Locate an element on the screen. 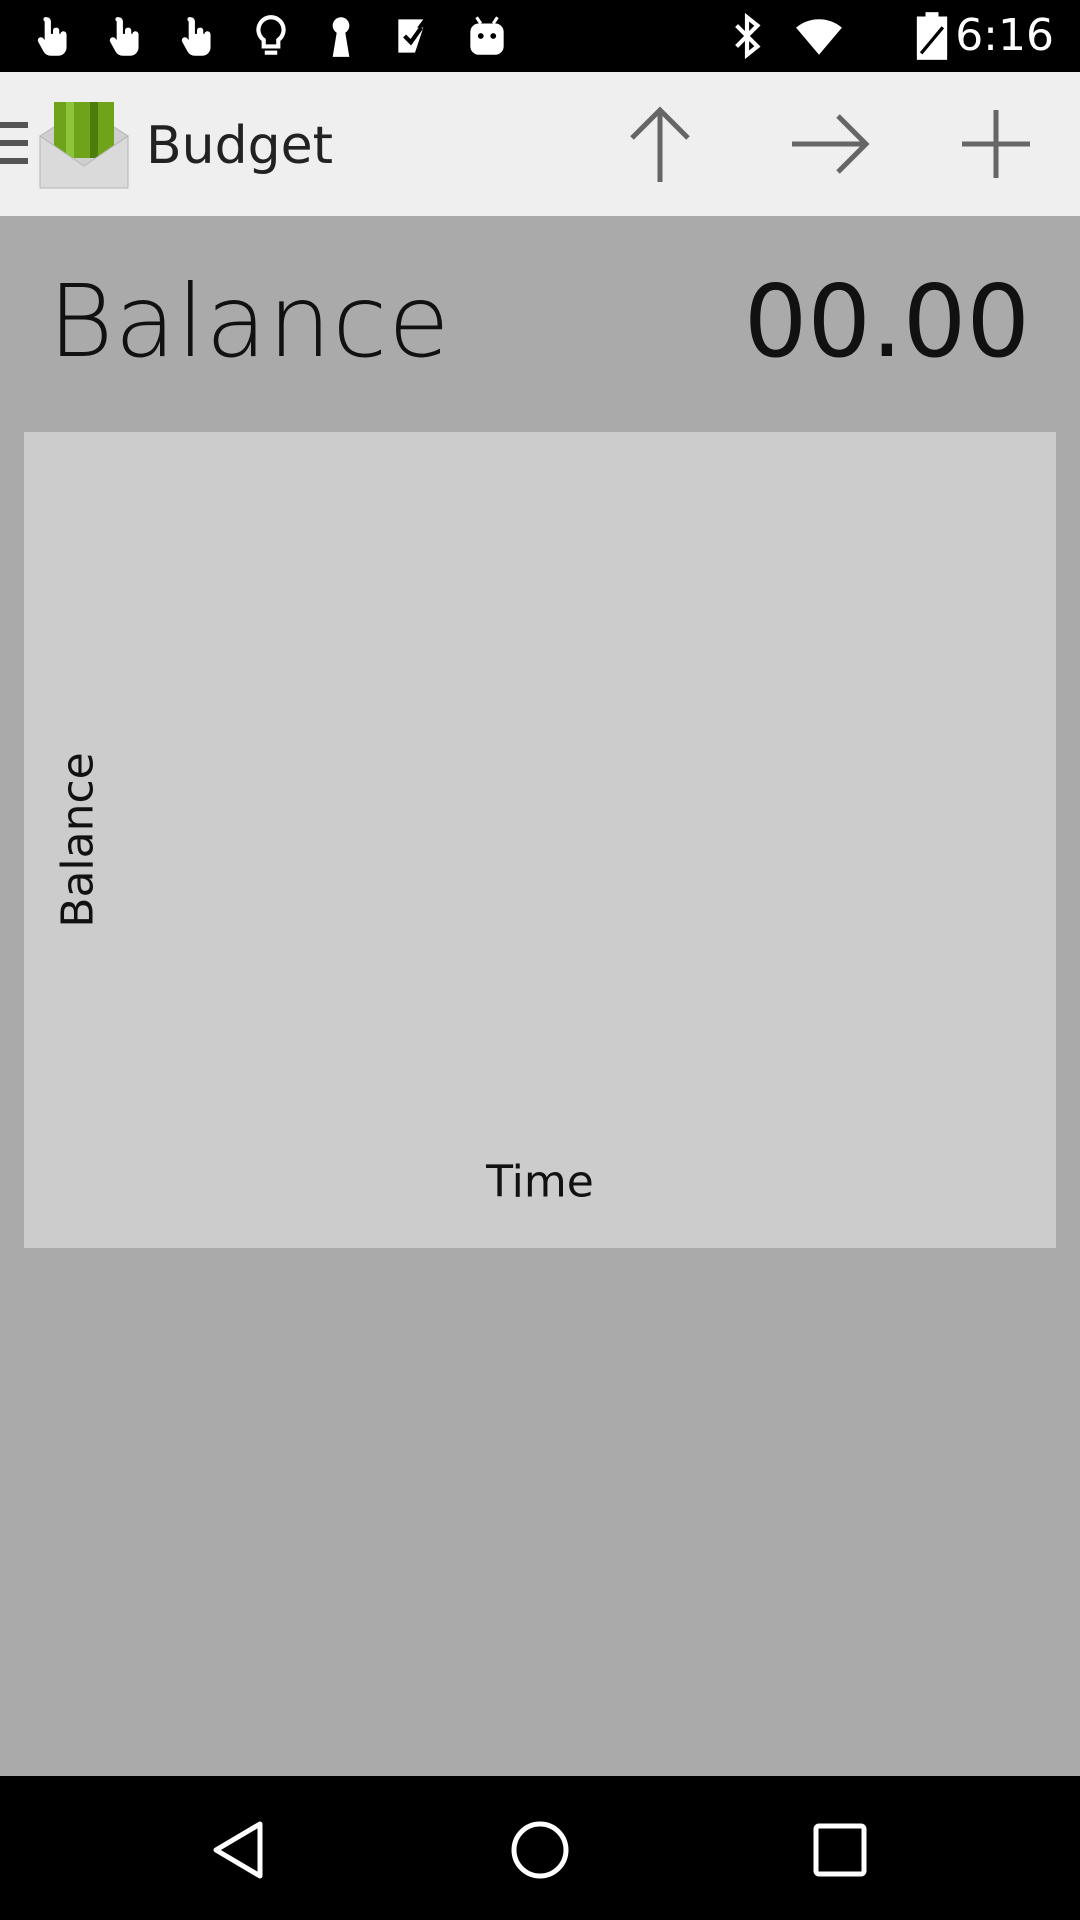 This screenshot has height=1920, width=1080. task-check-icon is located at coordinates (415, 36).